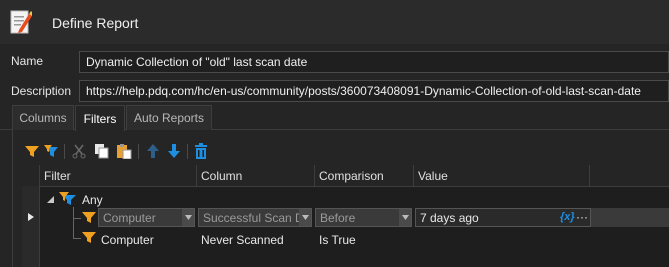 The image size is (669, 267). Describe the element at coordinates (32, 151) in the screenshot. I see `add-filter-icon` at that location.